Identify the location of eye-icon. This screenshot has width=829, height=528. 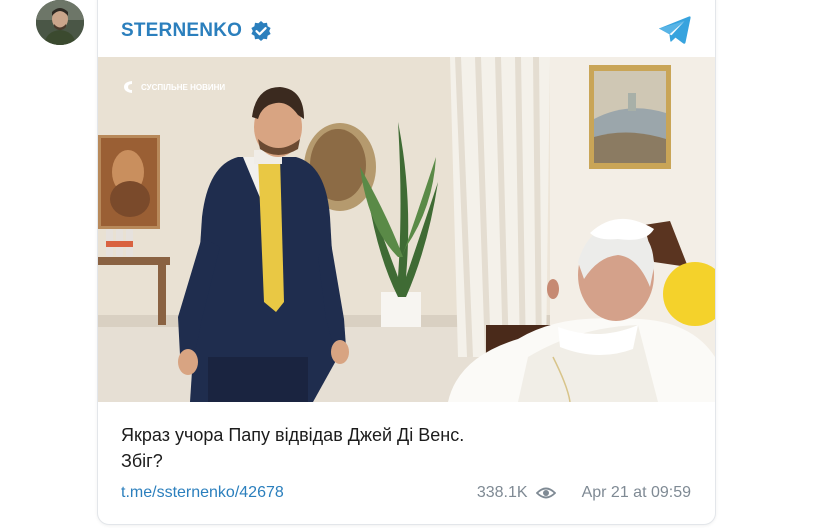
(545, 493).